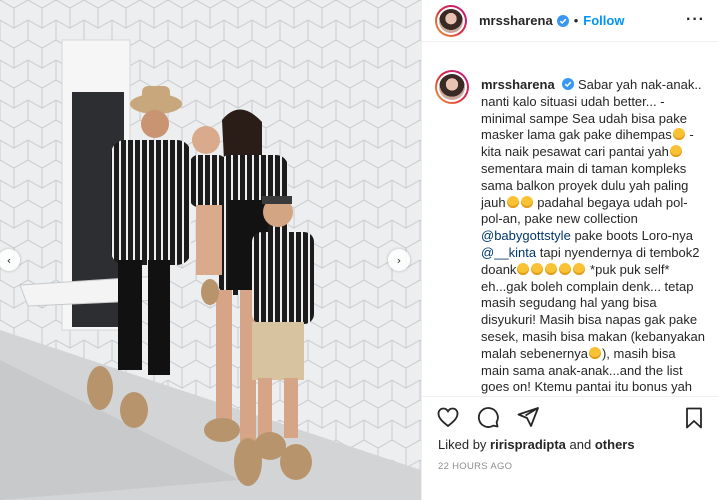  Describe the element at coordinates (615, 444) in the screenshot. I see `liked-by-others-link: others` at that location.